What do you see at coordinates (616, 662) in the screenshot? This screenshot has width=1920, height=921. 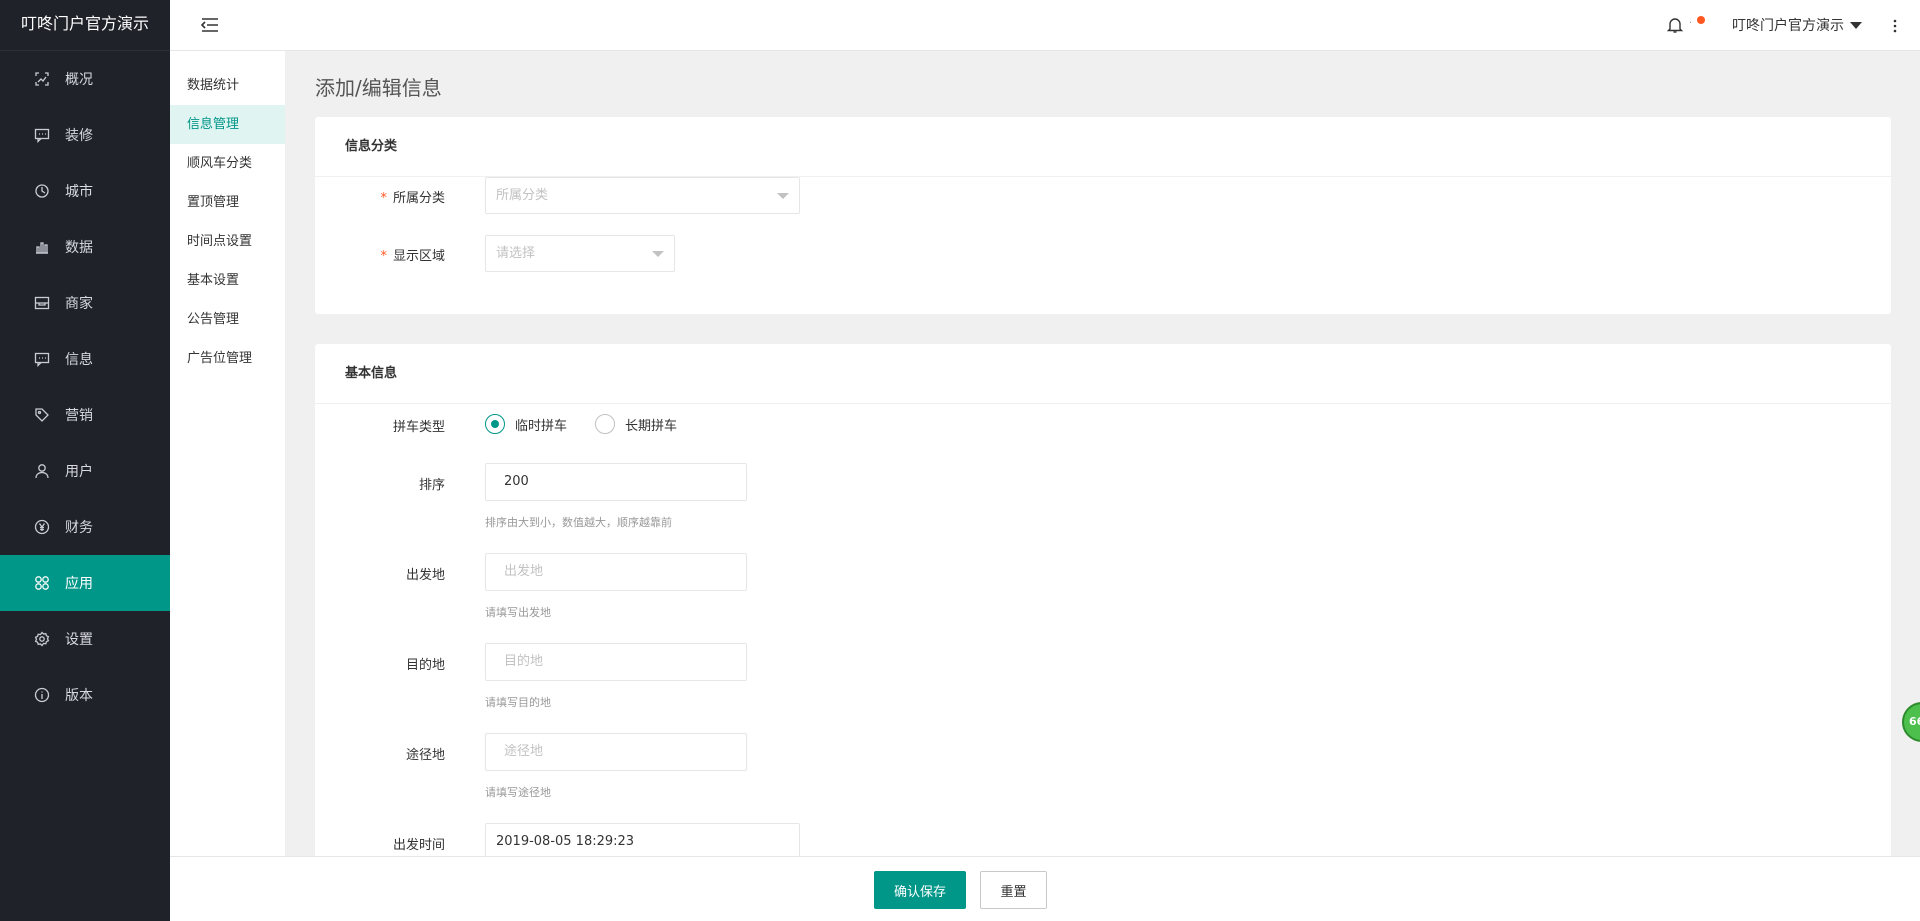 I see `to-input: 目的地` at bounding box center [616, 662].